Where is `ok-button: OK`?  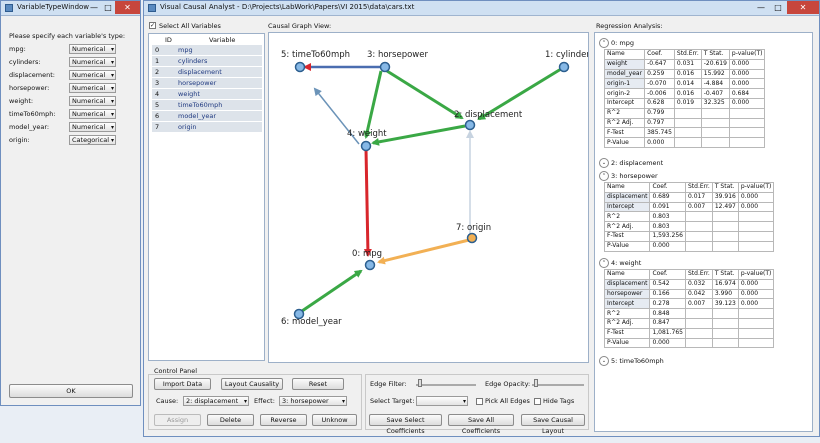 ok-button: OK is located at coordinates (71, 391).